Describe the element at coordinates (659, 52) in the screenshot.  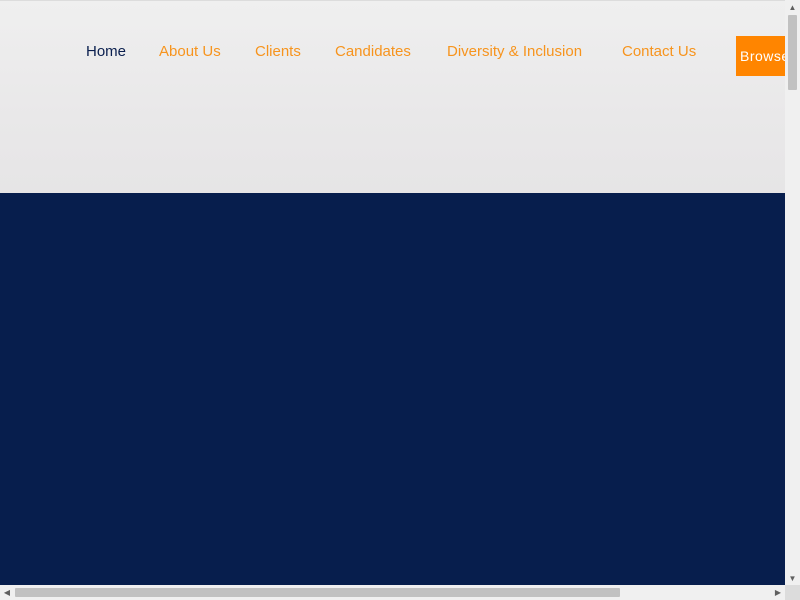
I see `nav-contact-us-link: Contact Us` at that location.